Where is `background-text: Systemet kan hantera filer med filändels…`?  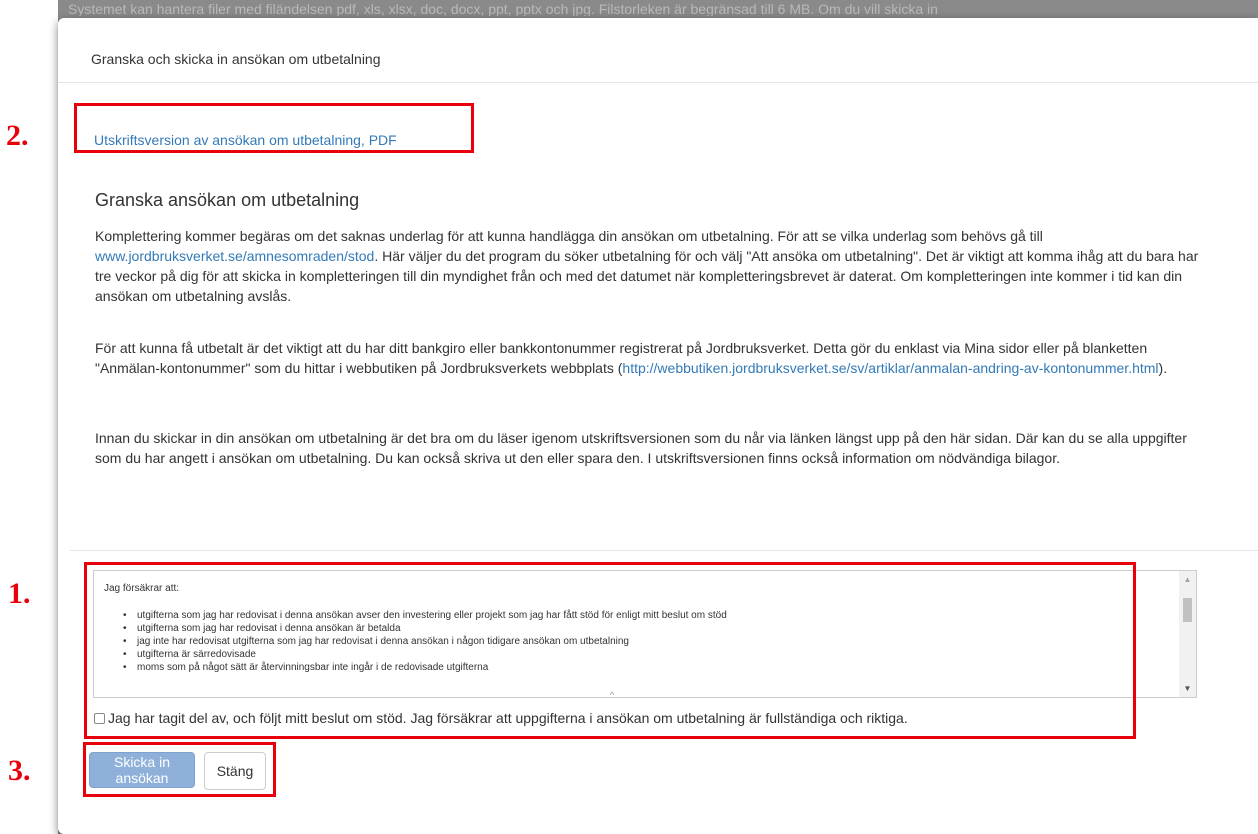
background-text: Systemet kan hantera filer med filändels… is located at coordinates (503, 9).